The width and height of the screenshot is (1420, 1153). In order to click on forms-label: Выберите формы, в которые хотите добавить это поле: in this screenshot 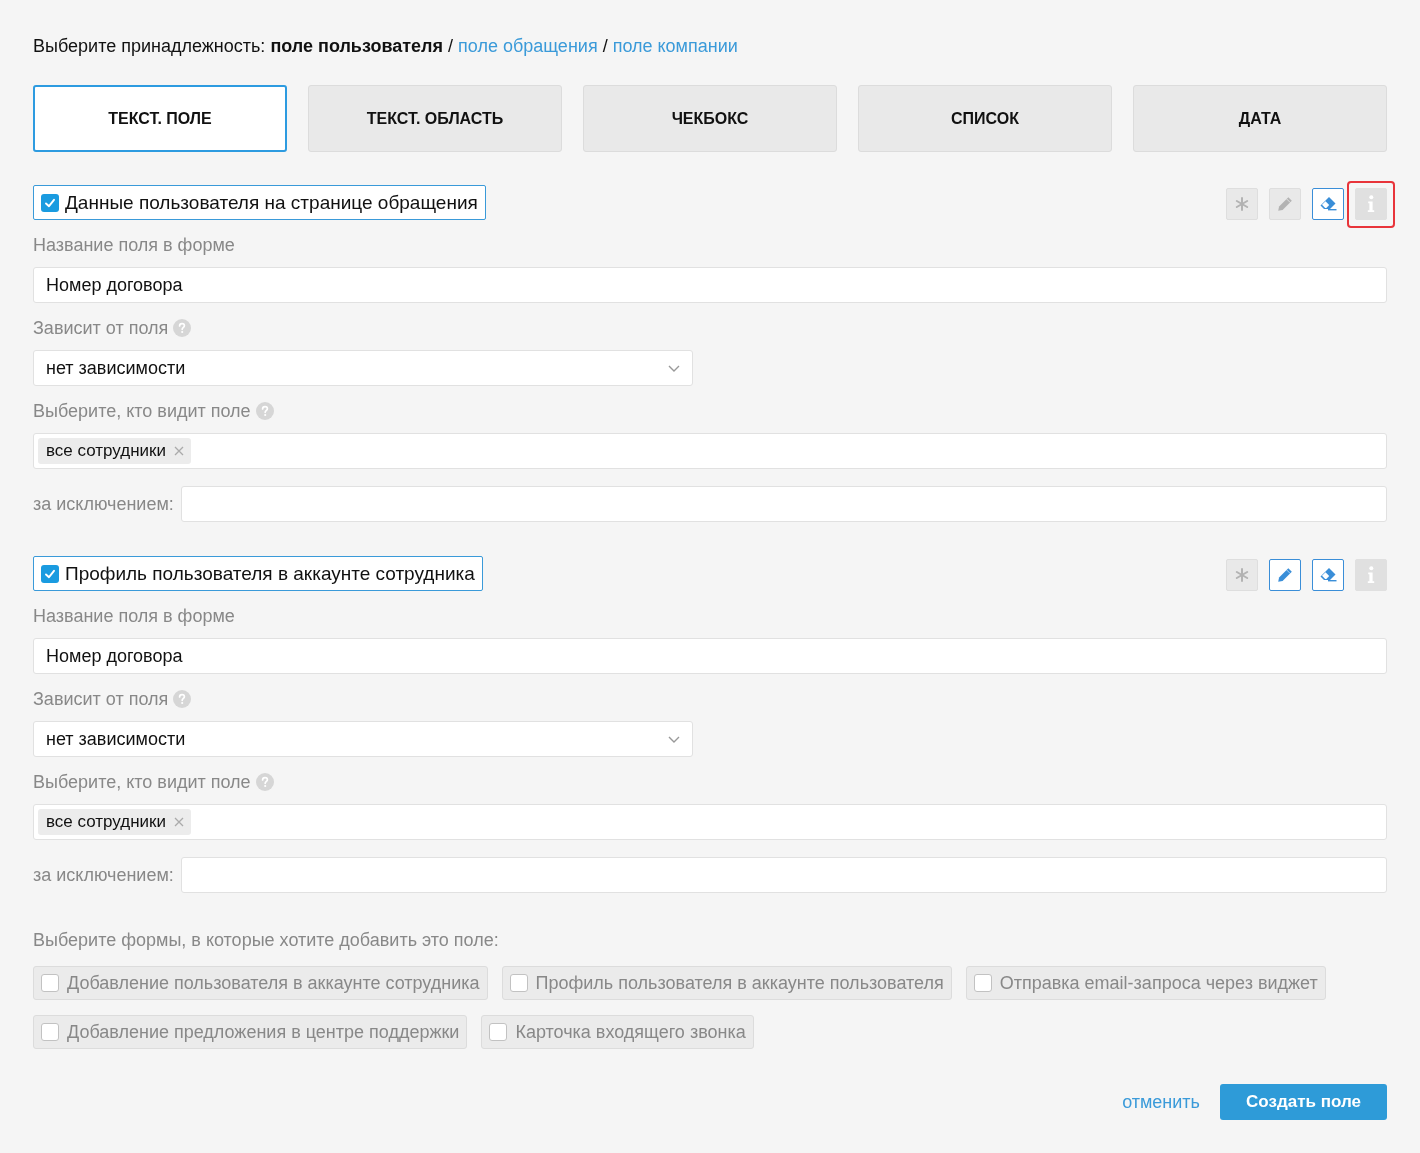, I will do `click(266, 940)`.